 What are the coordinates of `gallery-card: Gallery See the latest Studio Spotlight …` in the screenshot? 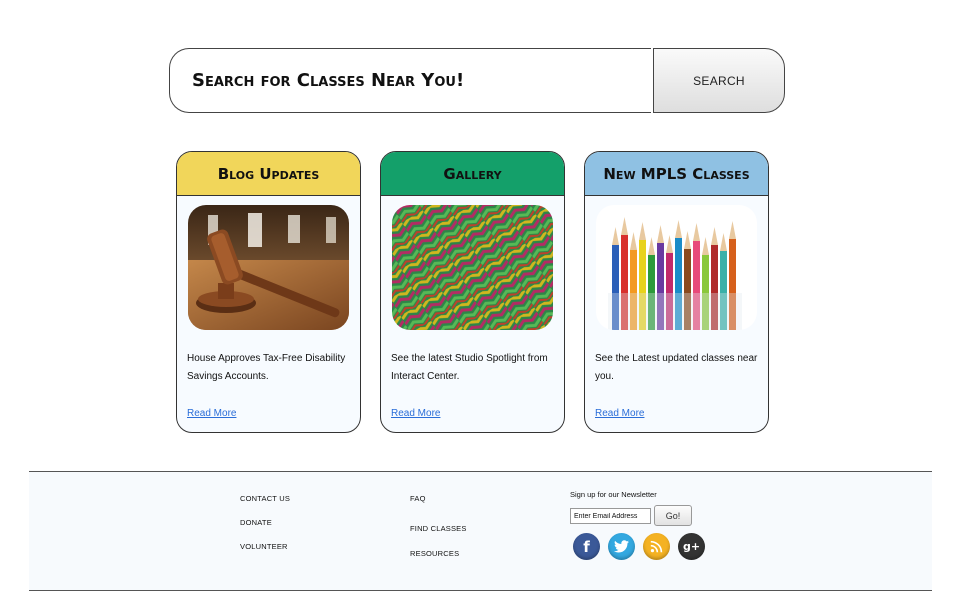 It's located at (472, 292).